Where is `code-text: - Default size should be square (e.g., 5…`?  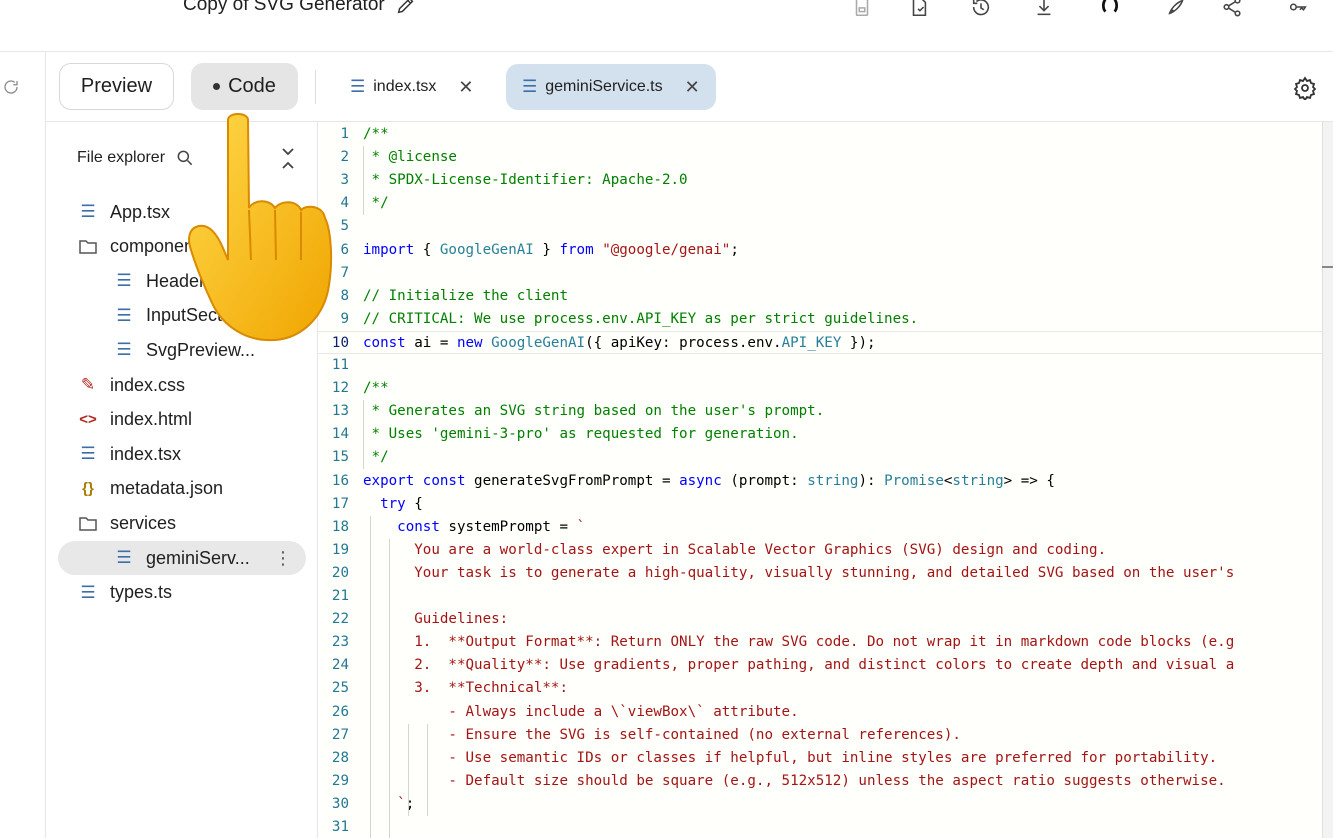
code-text: - Default size should be square (e.g., 5… is located at coordinates (794, 780).